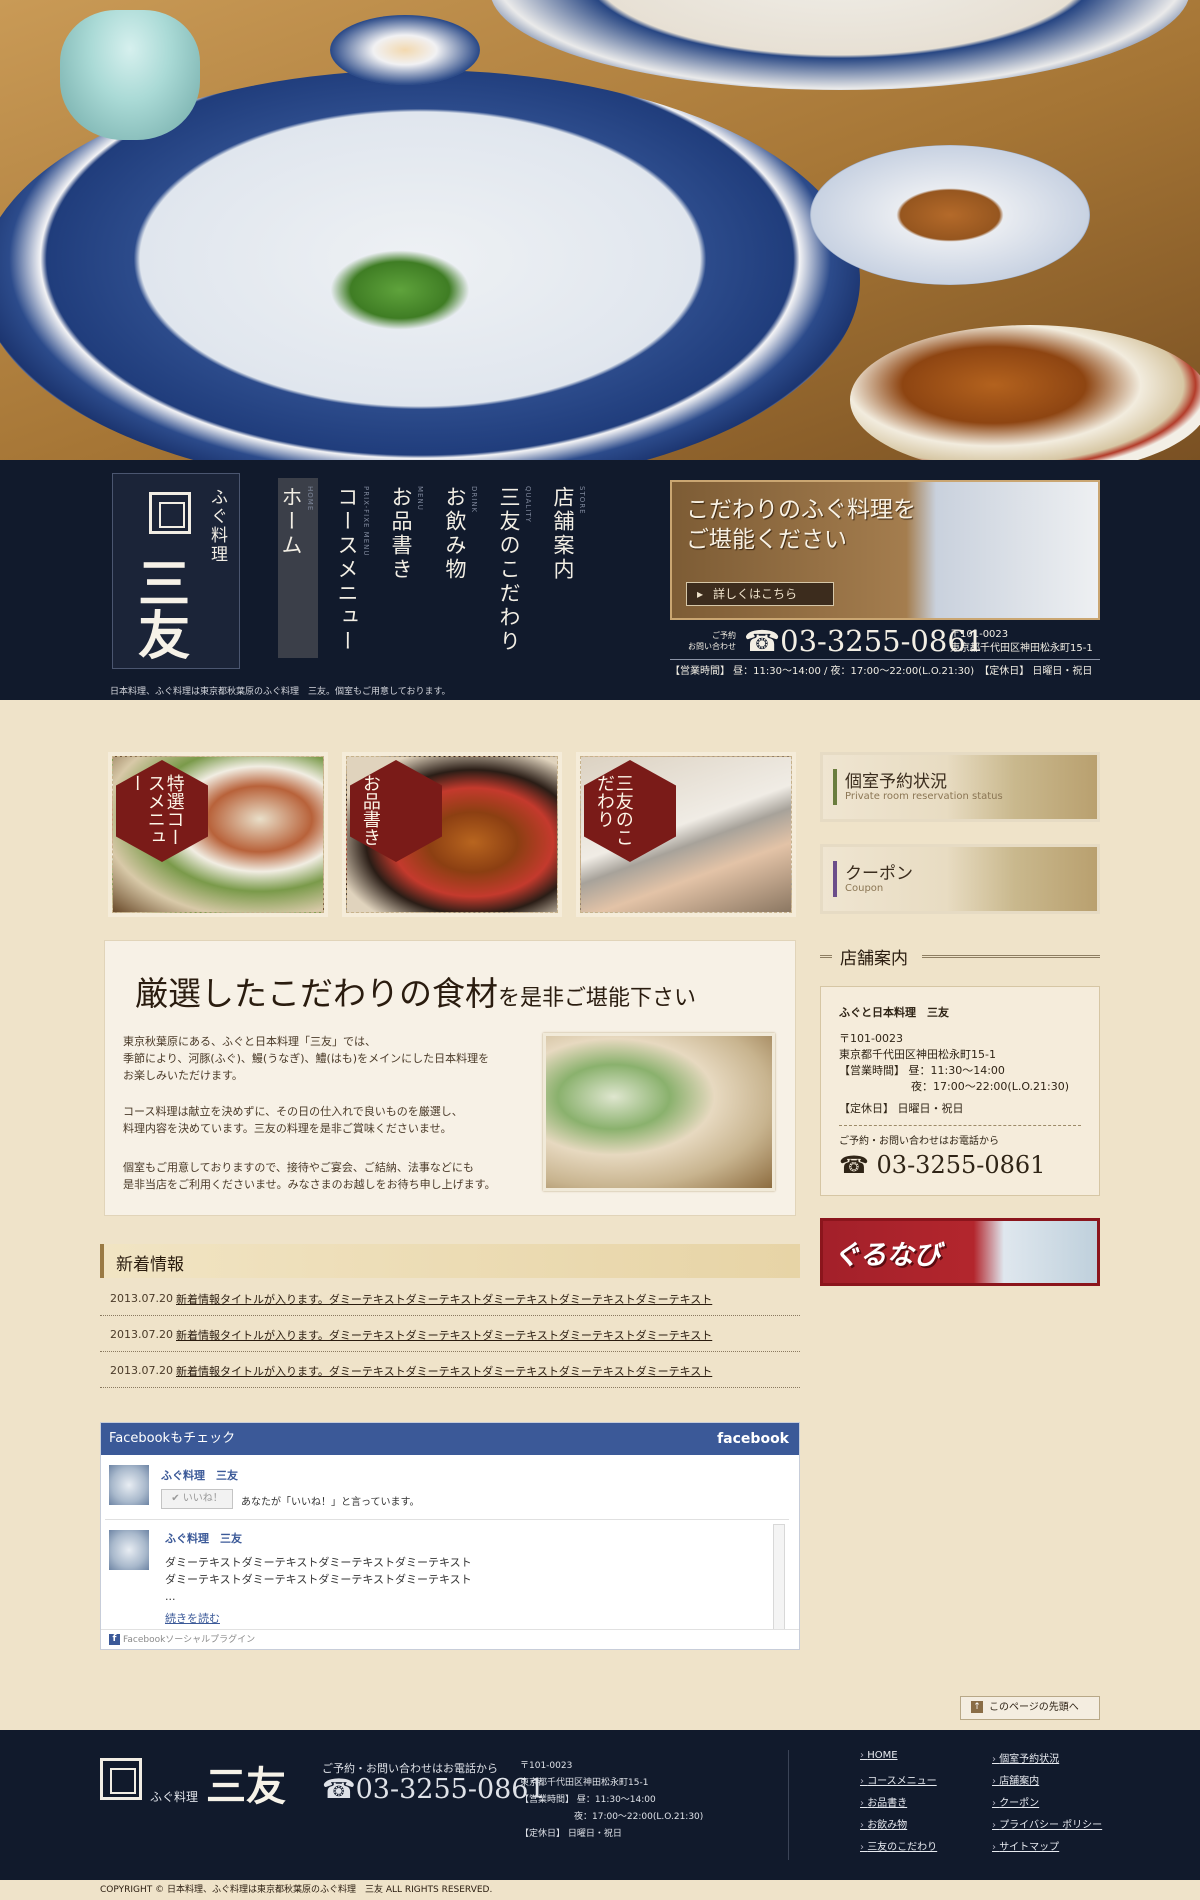 Image resolution: width=1200 pixels, height=1900 pixels. Describe the element at coordinates (1021, 642) in the screenshot. I see `header-address: 〒101-0023 東京都千代田区神田松永町15-1` at that location.